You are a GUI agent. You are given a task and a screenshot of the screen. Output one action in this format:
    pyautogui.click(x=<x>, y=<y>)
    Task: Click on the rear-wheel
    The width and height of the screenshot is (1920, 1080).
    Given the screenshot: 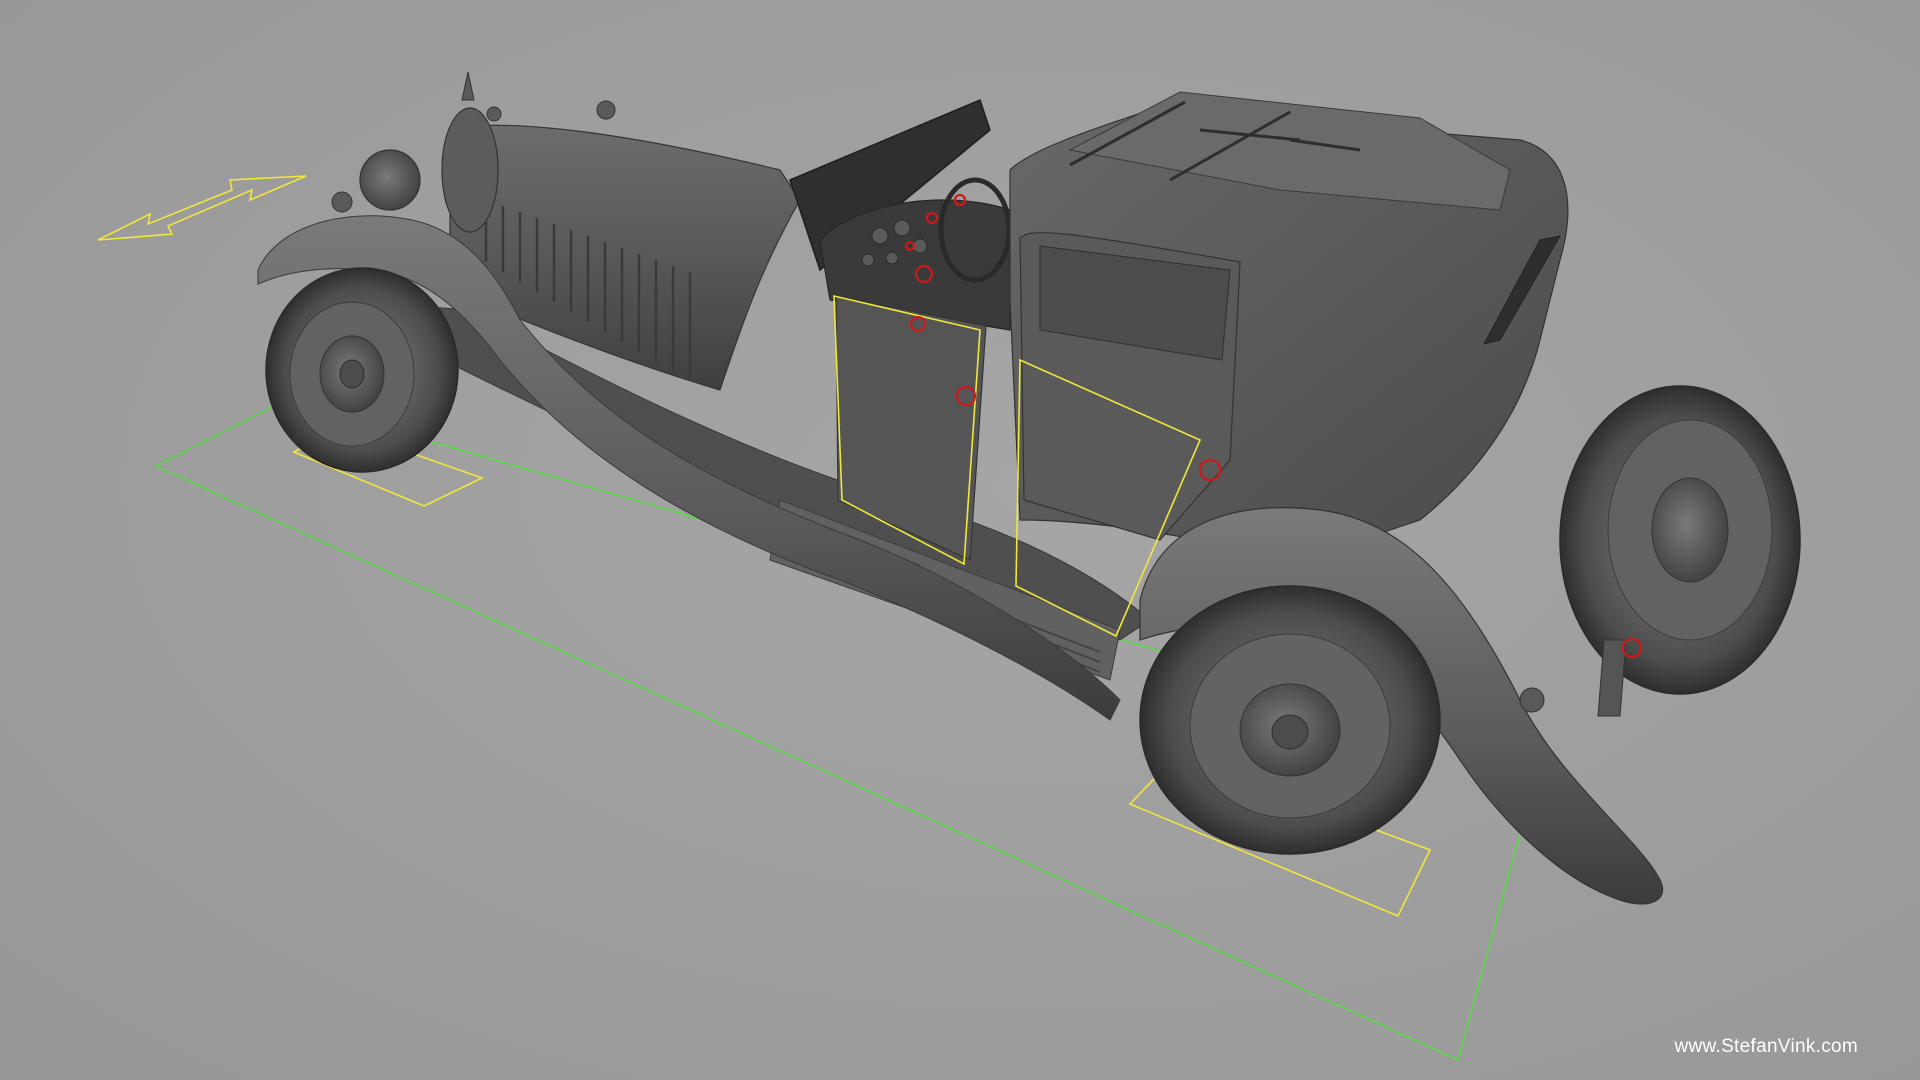 What is the action you would take?
    pyautogui.click(x=1290, y=720)
    